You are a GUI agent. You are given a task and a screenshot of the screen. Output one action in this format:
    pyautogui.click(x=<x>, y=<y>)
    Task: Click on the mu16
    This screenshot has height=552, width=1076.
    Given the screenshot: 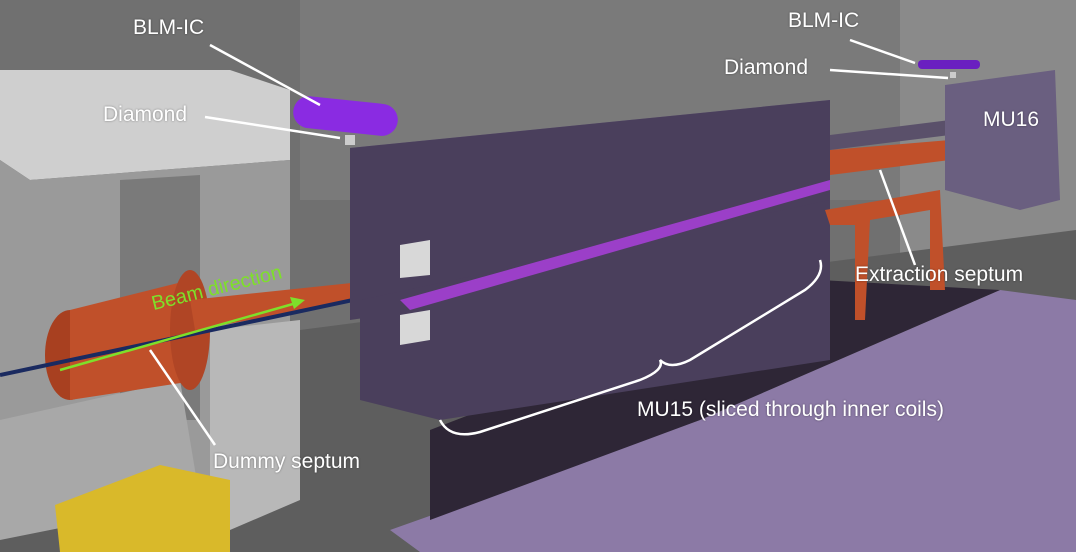 What is the action you would take?
    pyautogui.click(x=1002, y=140)
    